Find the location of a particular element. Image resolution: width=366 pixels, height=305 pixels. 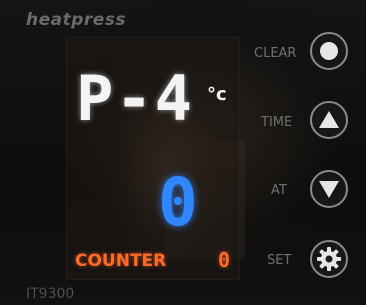

brand-logo: heatpress is located at coordinates (76, 20).